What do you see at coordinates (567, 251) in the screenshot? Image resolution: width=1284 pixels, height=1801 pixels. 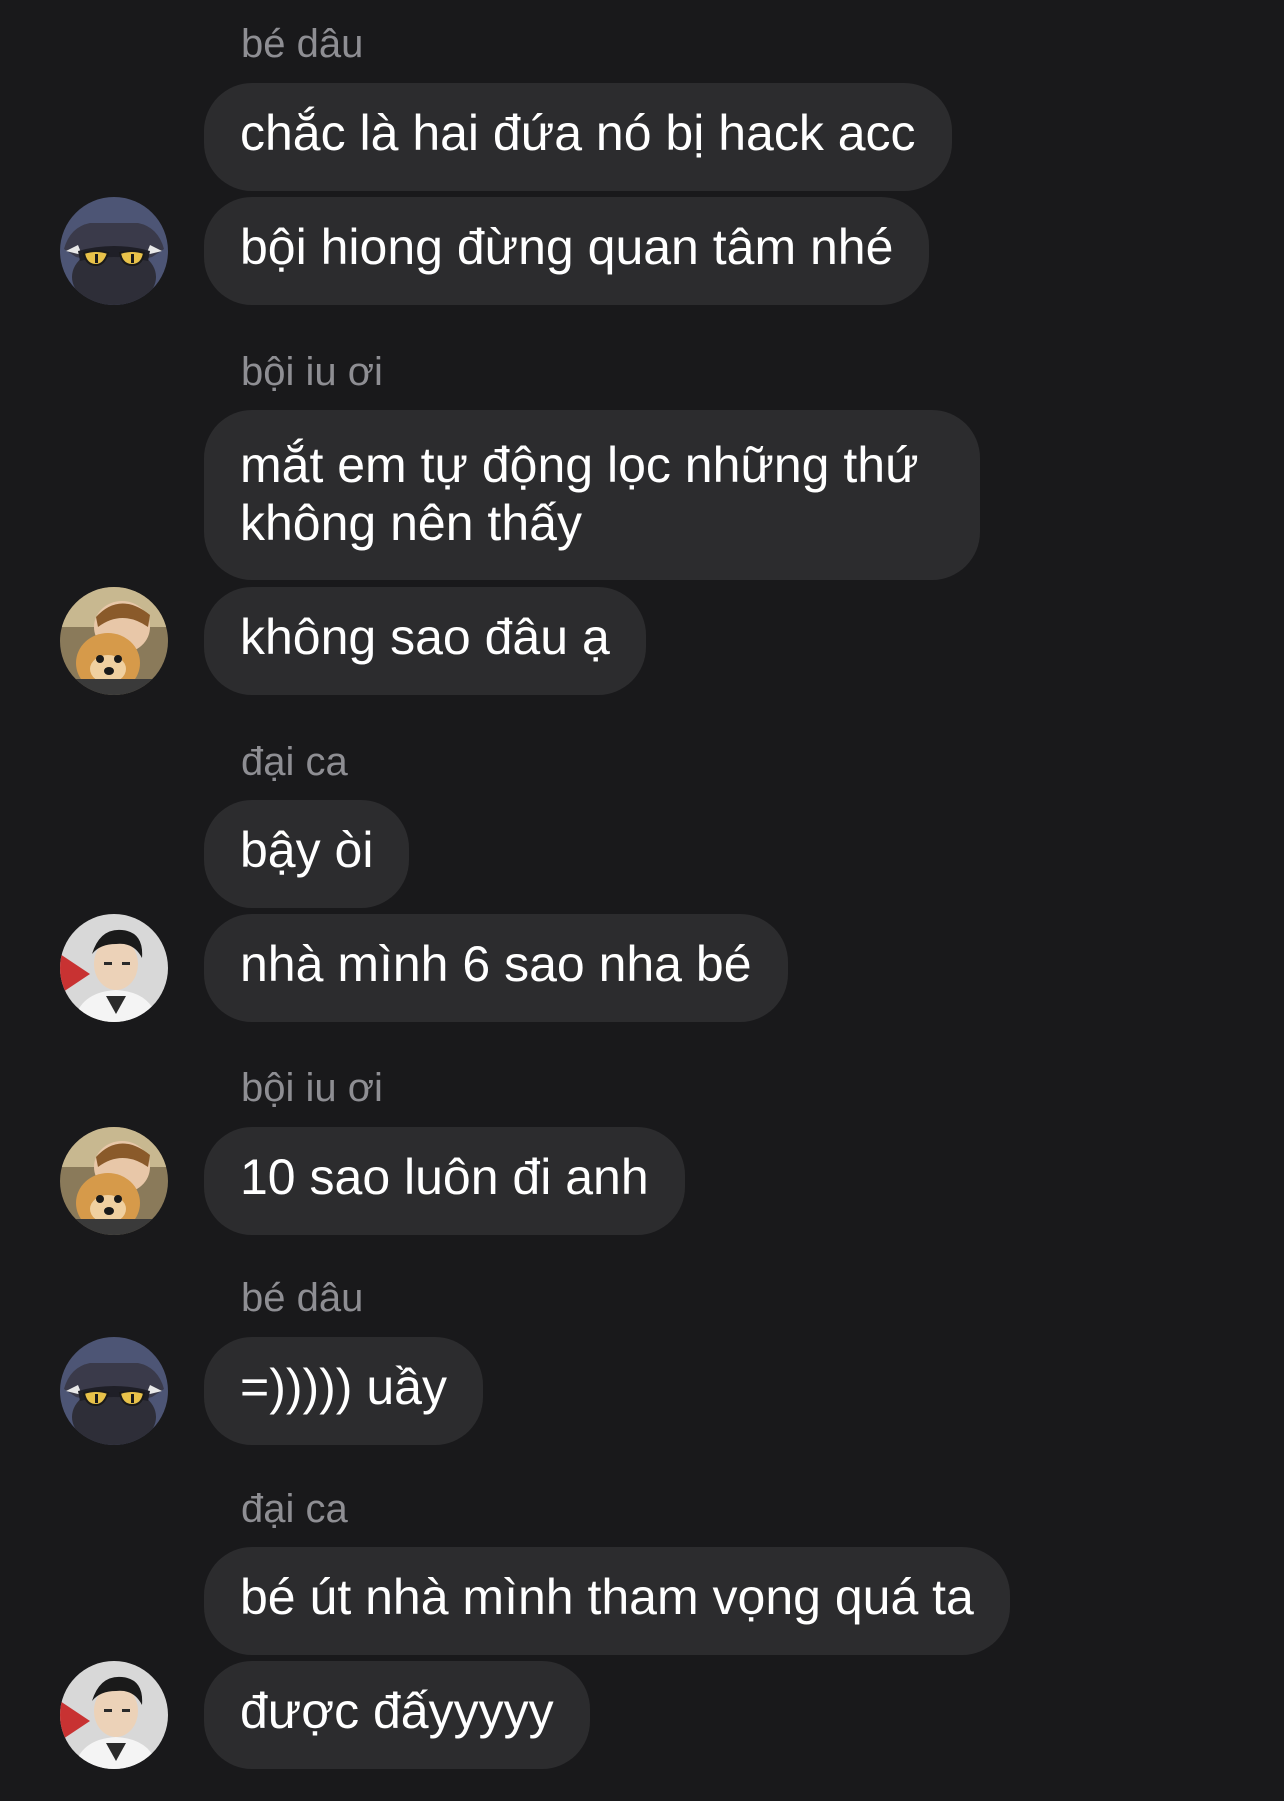 I see `message-bubble: bội hiong đừng quan tâm nhé` at bounding box center [567, 251].